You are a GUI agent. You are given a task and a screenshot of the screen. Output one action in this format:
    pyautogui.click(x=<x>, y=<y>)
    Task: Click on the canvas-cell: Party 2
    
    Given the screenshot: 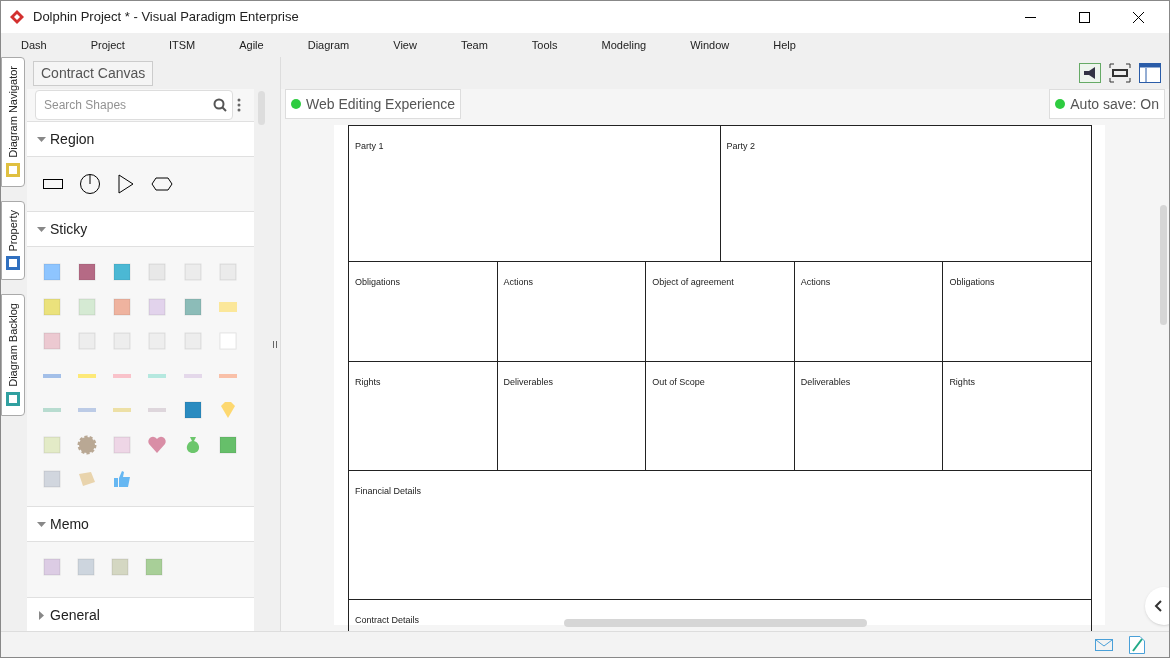 What is the action you would take?
    pyautogui.click(x=906, y=194)
    